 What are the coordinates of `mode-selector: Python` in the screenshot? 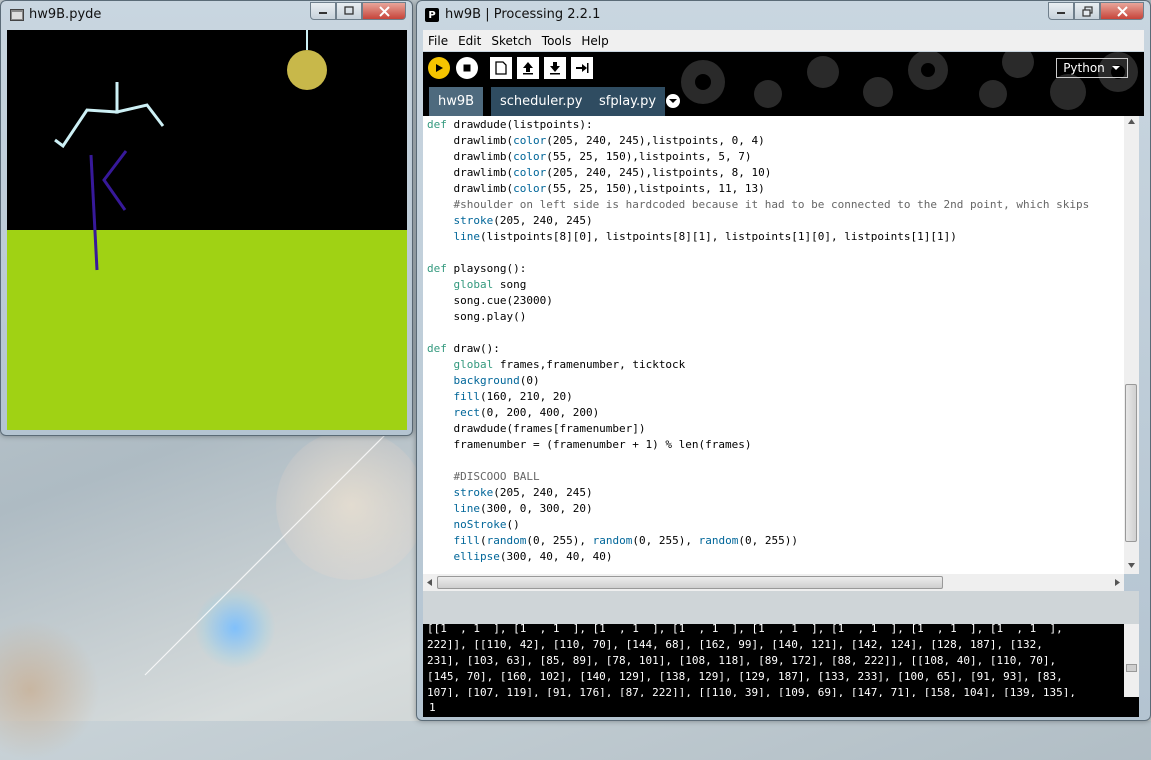 It's located at (1092, 68).